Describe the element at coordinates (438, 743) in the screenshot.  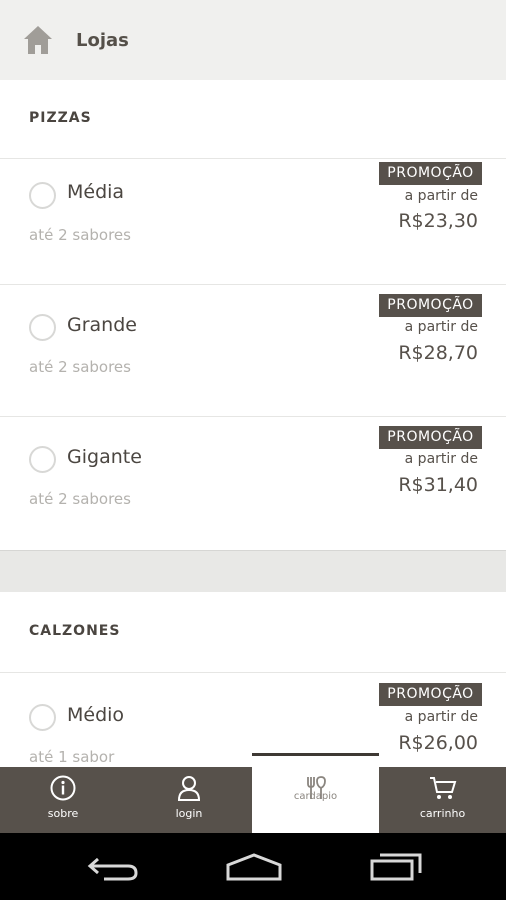
I see `price: R$26,00` at that location.